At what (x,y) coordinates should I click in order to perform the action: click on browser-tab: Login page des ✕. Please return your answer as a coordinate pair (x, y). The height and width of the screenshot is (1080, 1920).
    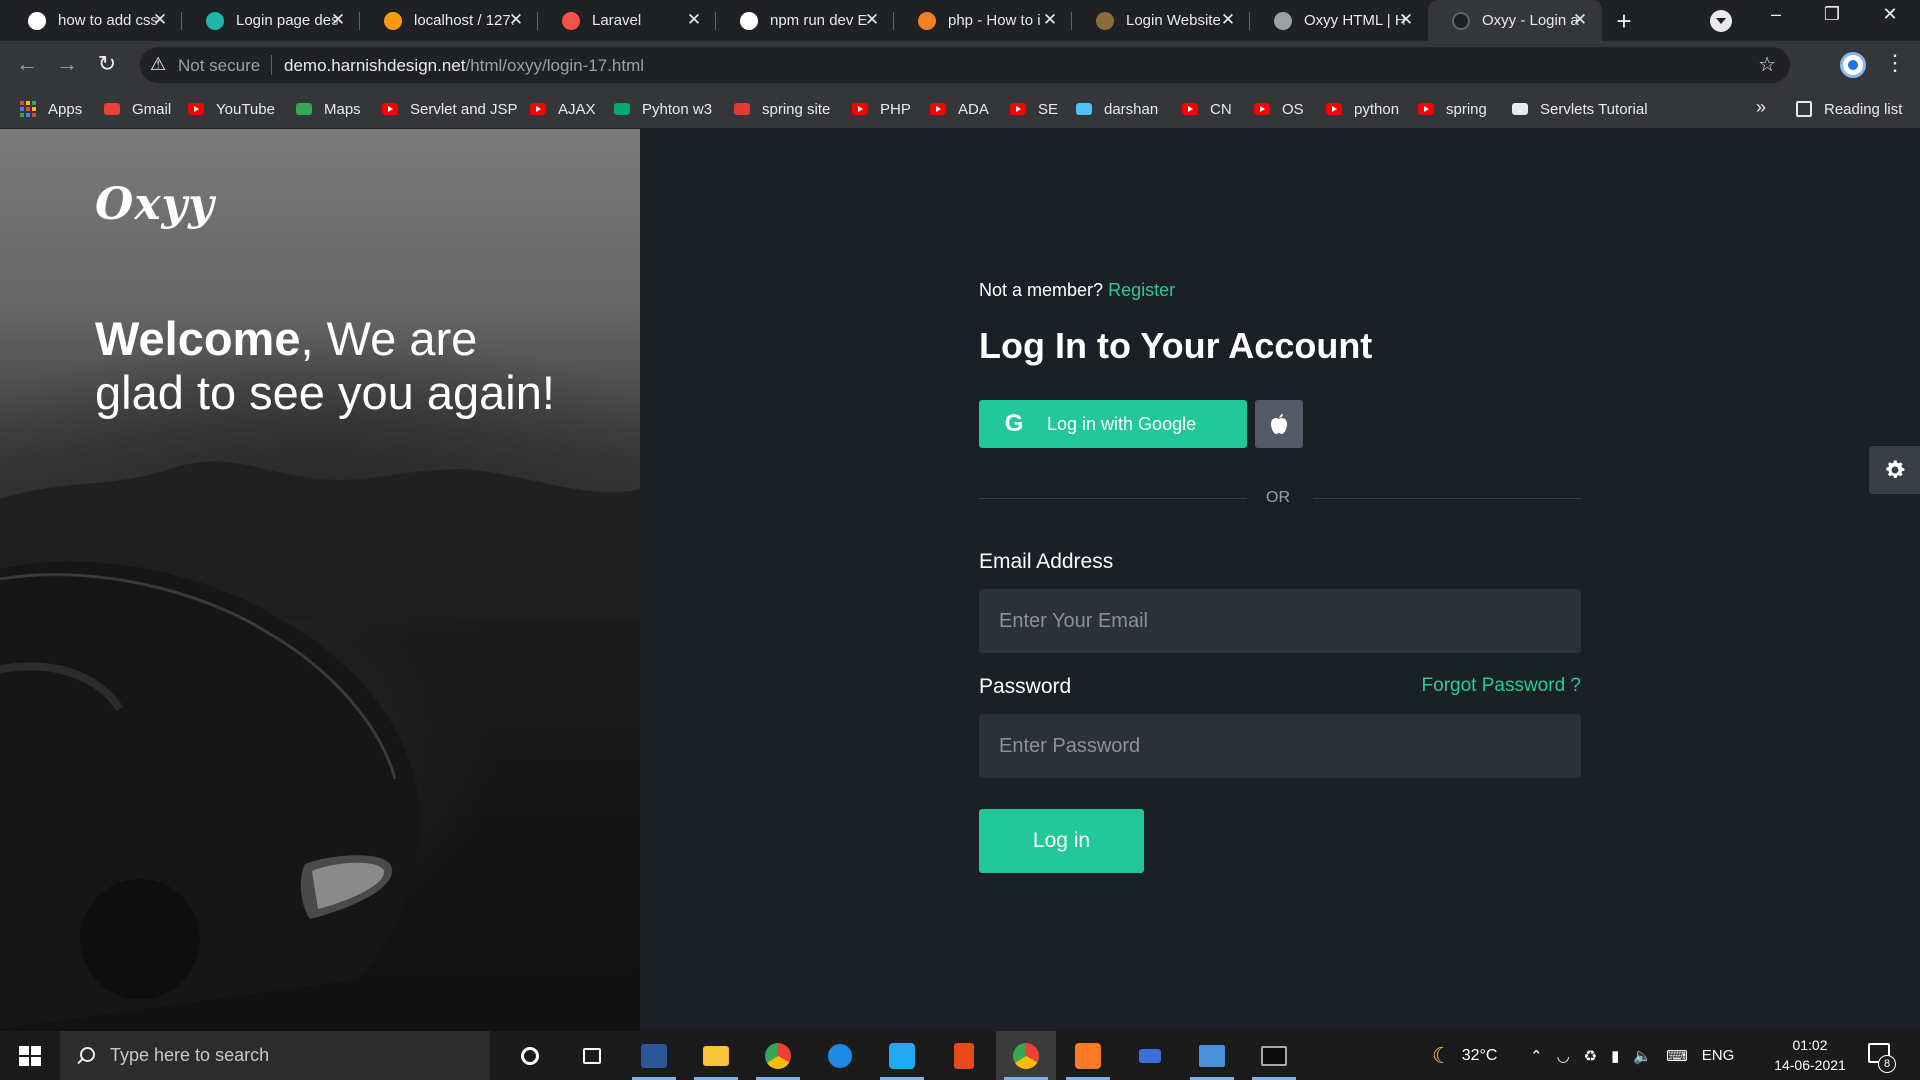
    Looking at the image, I should click on (271, 20).